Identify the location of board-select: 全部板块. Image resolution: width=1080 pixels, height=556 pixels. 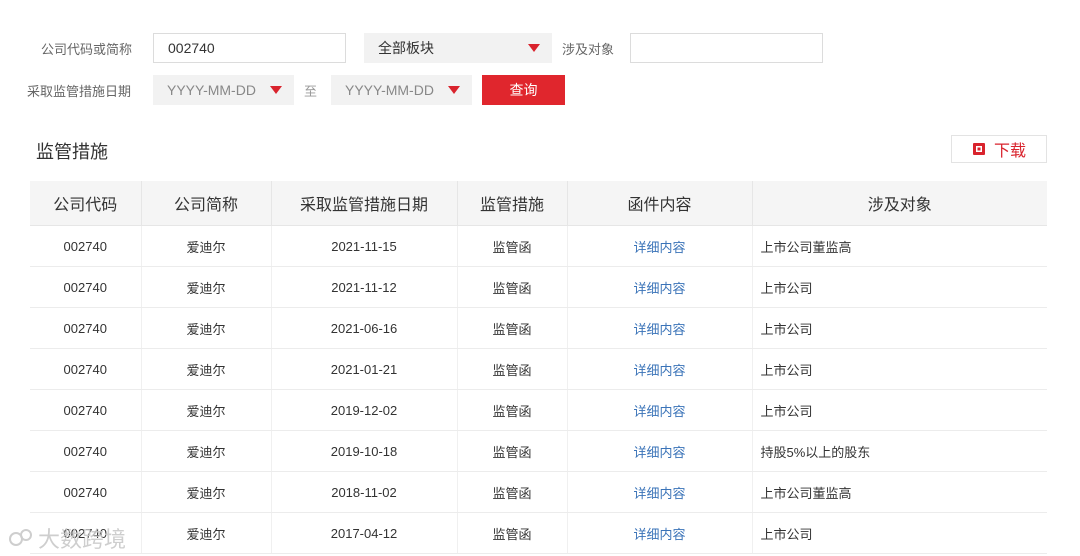
(458, 48).